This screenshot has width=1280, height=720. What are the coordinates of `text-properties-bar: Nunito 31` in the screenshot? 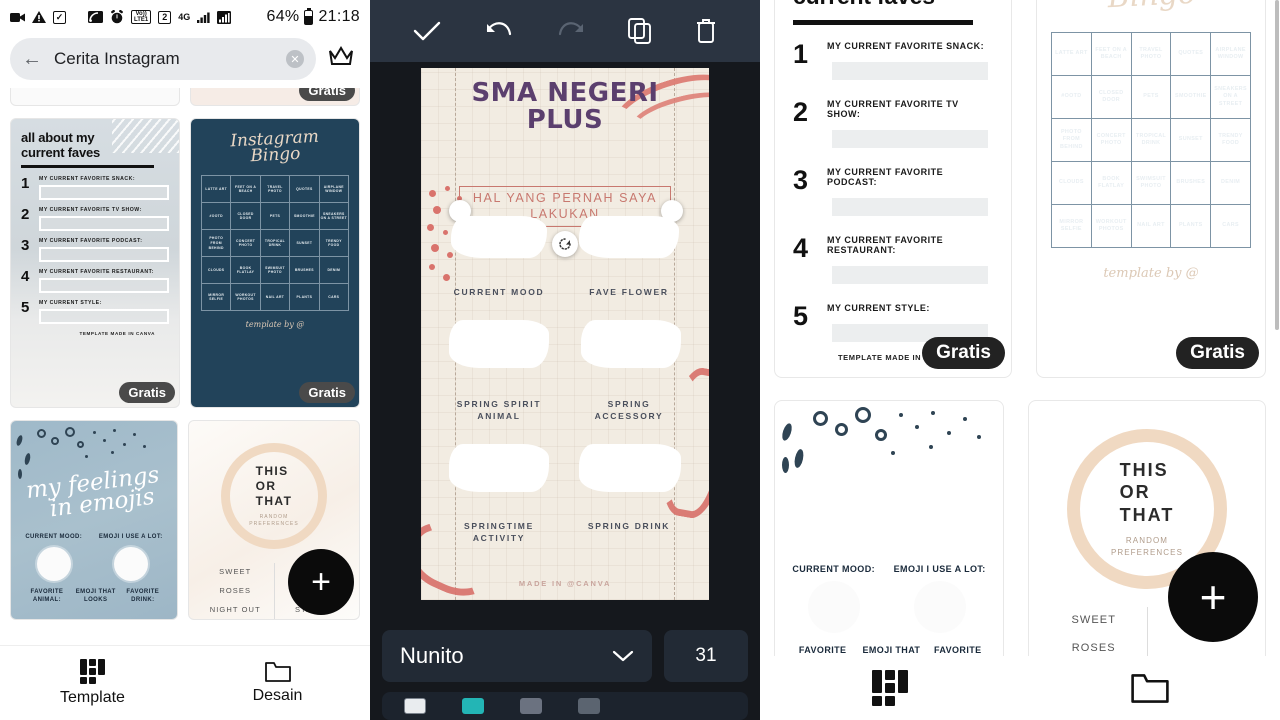 It's located at (565, 670).